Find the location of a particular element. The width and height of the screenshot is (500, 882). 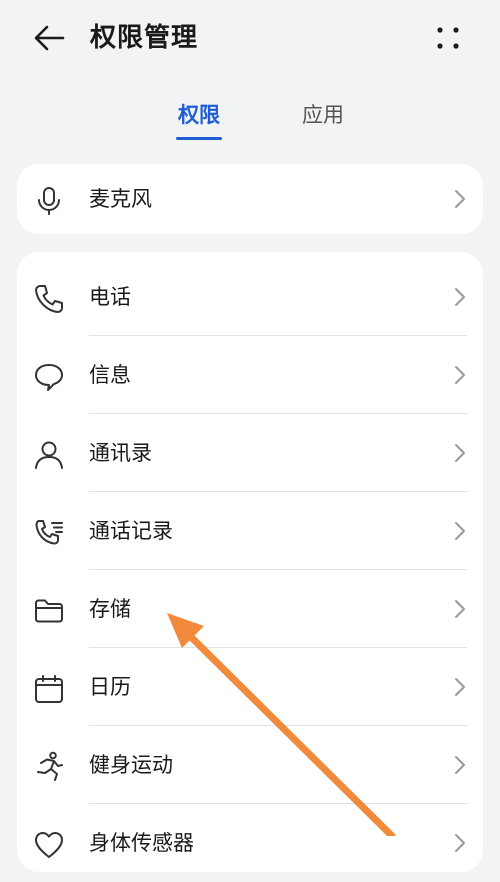

more-dots-icon is located at coordinates (448, 38).